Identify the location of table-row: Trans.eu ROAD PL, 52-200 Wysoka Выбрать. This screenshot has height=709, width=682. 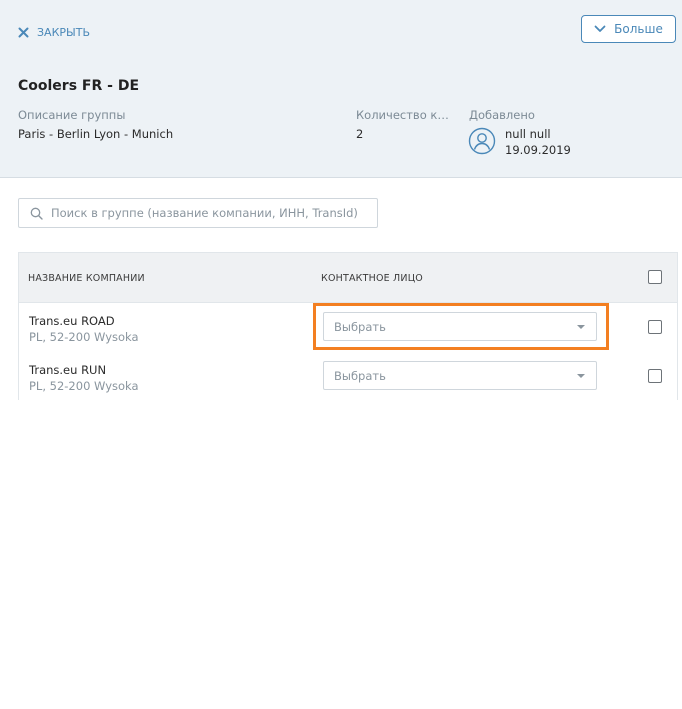
(348, 328).